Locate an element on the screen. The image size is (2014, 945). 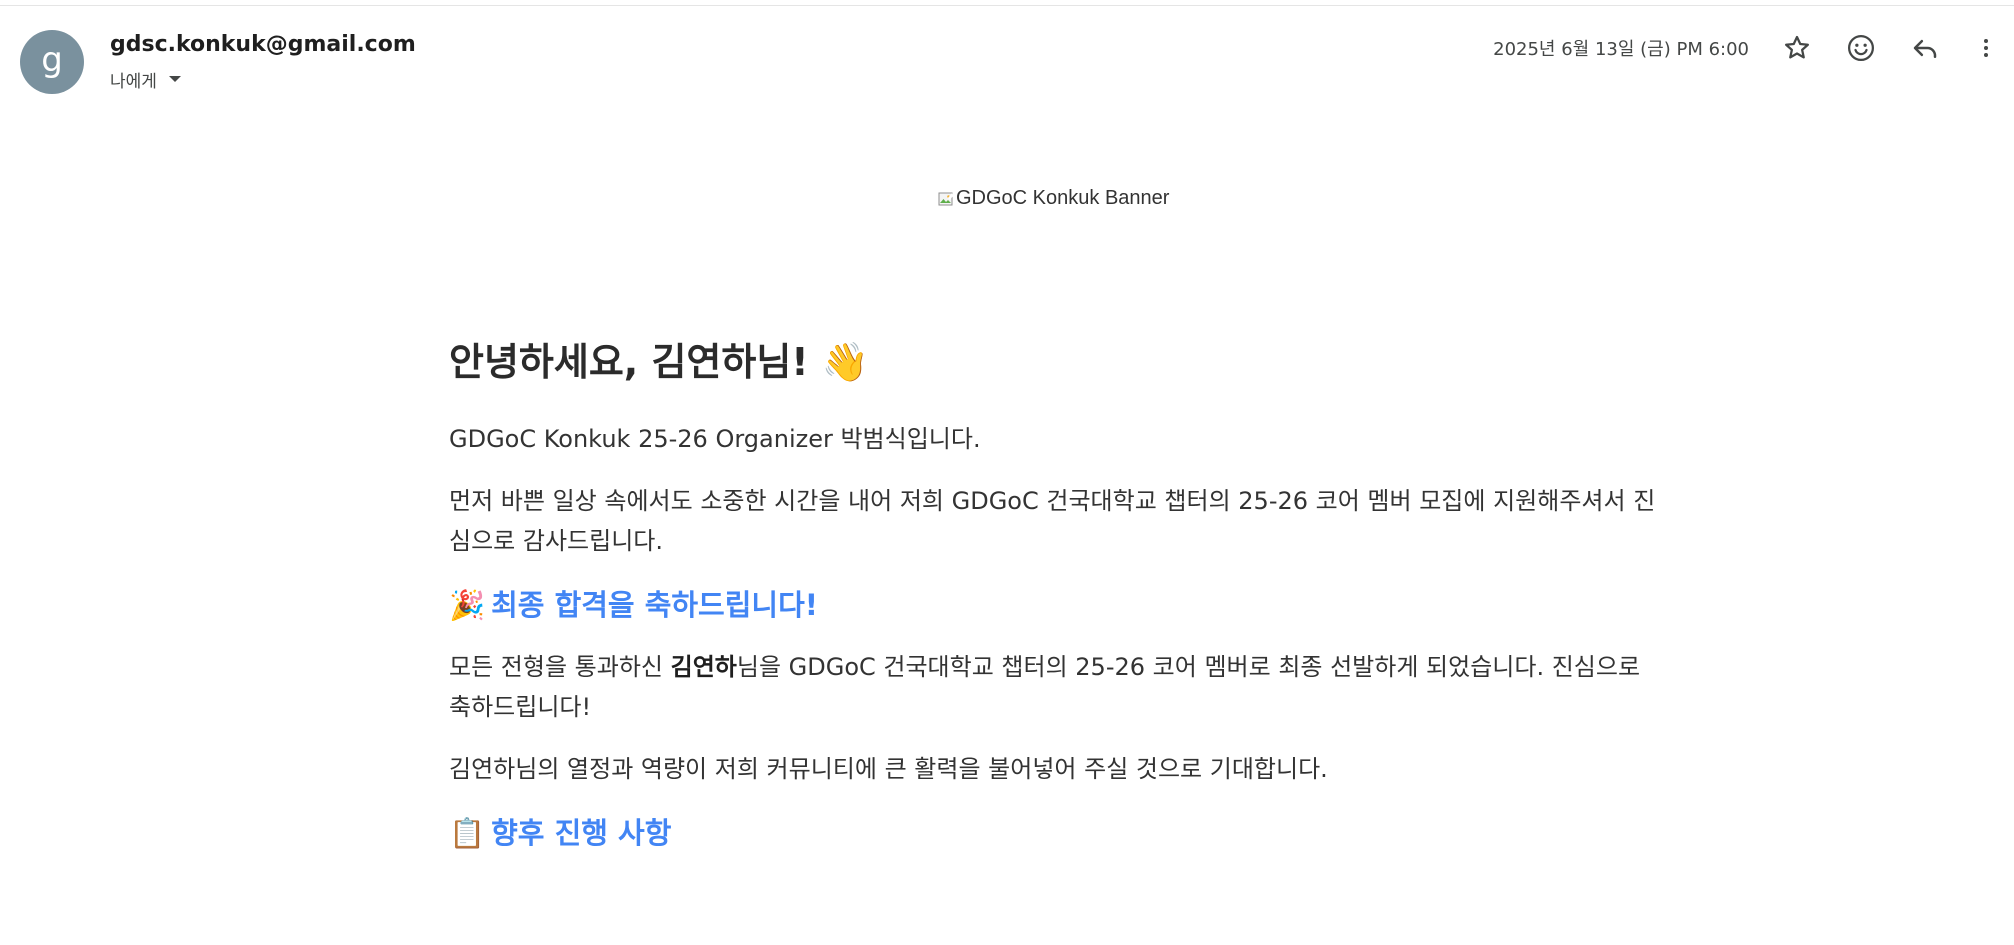
greeting-text: 안녕하세요, 김연하님! is located at coordinates (629, 362).